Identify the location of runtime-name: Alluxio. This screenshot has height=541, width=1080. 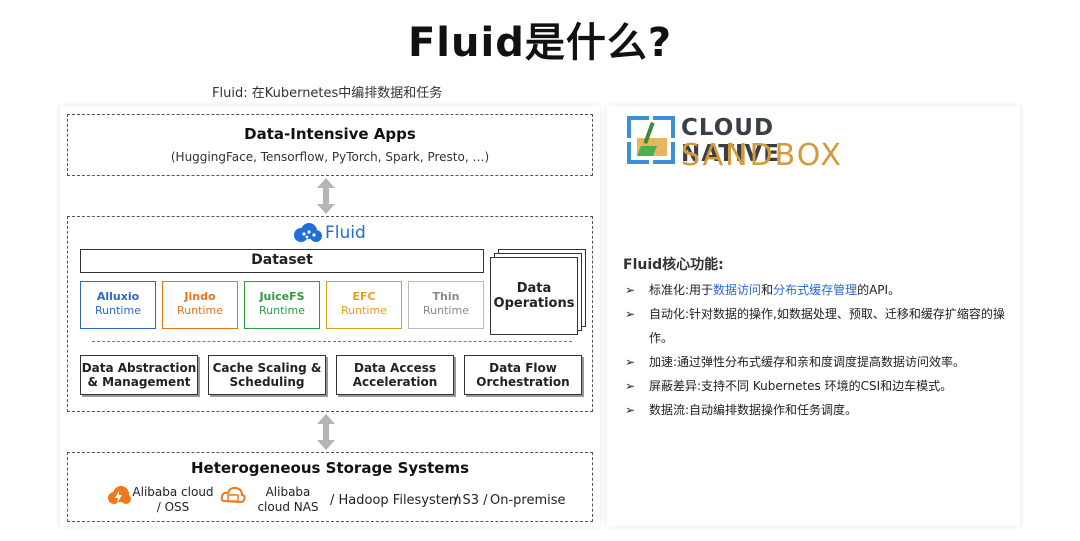
(118, 296).